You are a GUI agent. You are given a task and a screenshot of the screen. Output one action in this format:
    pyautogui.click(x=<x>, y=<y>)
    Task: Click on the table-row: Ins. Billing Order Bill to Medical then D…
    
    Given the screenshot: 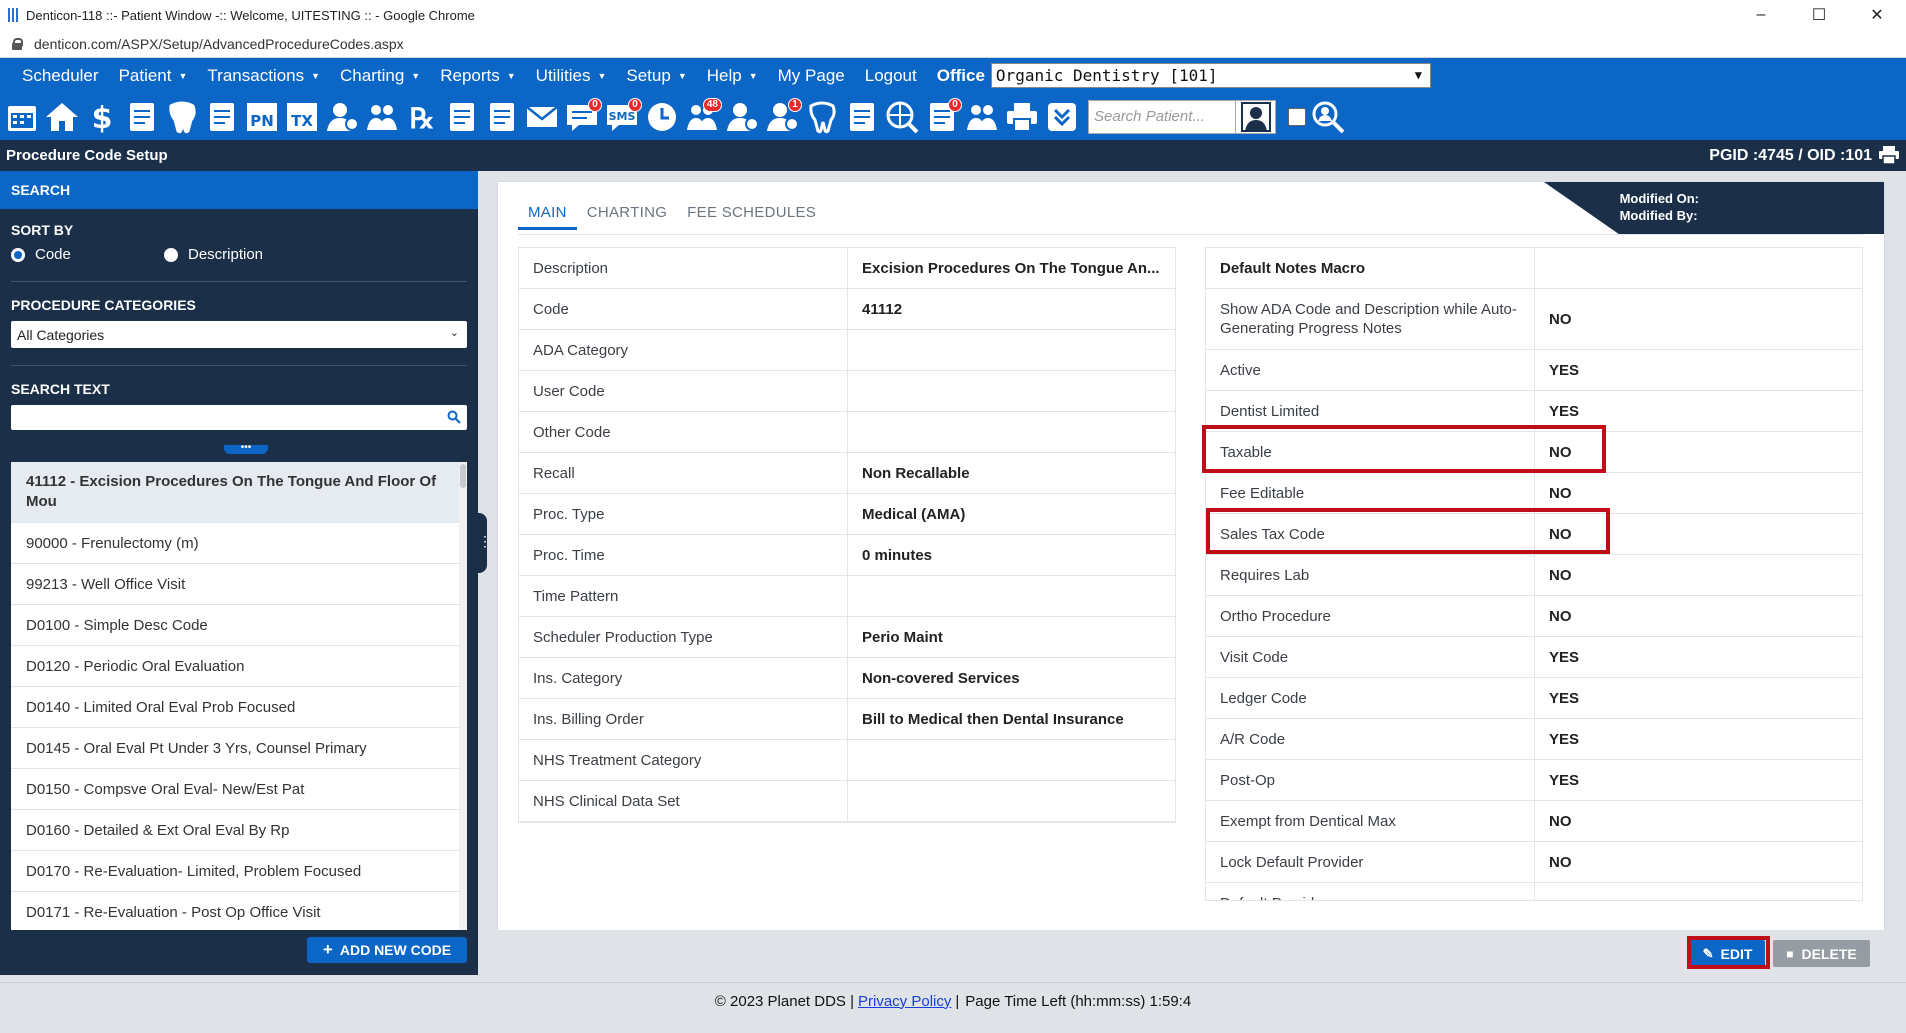 What is the action you would take?
    pyautogui.click(x=847, y=719)
    